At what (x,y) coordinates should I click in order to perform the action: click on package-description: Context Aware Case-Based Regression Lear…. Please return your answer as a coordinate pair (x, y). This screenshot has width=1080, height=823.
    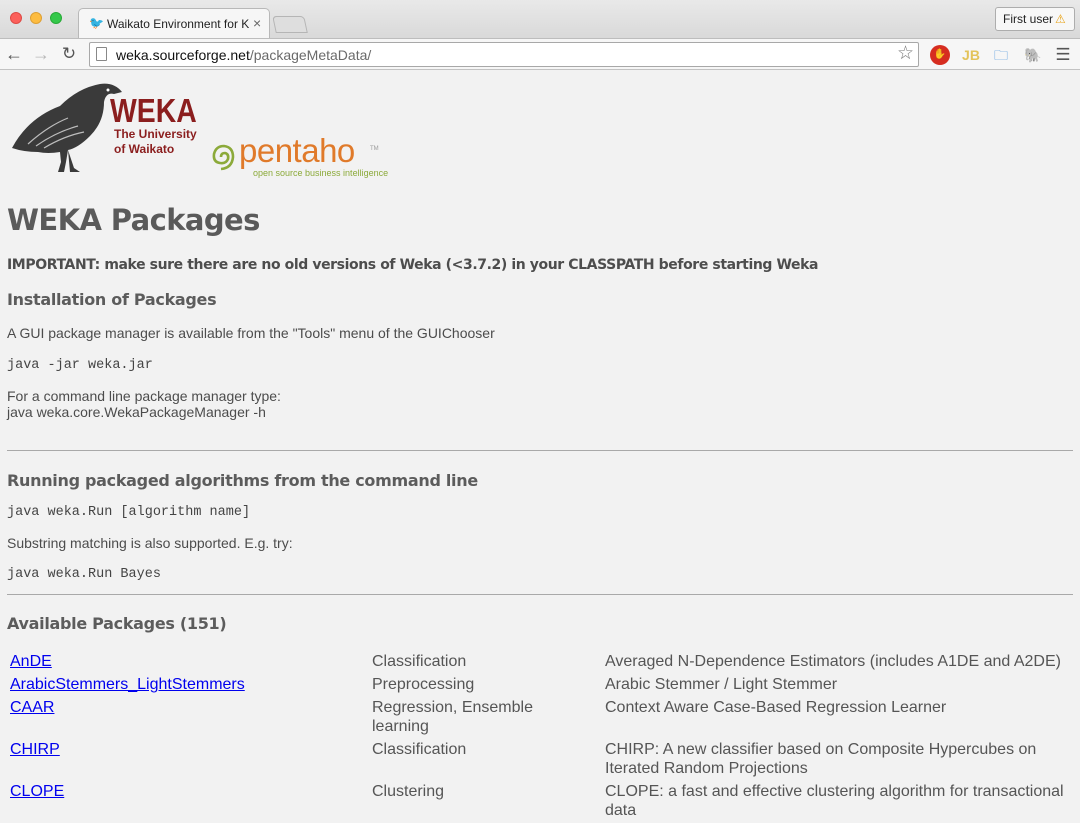
    Looking at the image, I should click on (776, 707).